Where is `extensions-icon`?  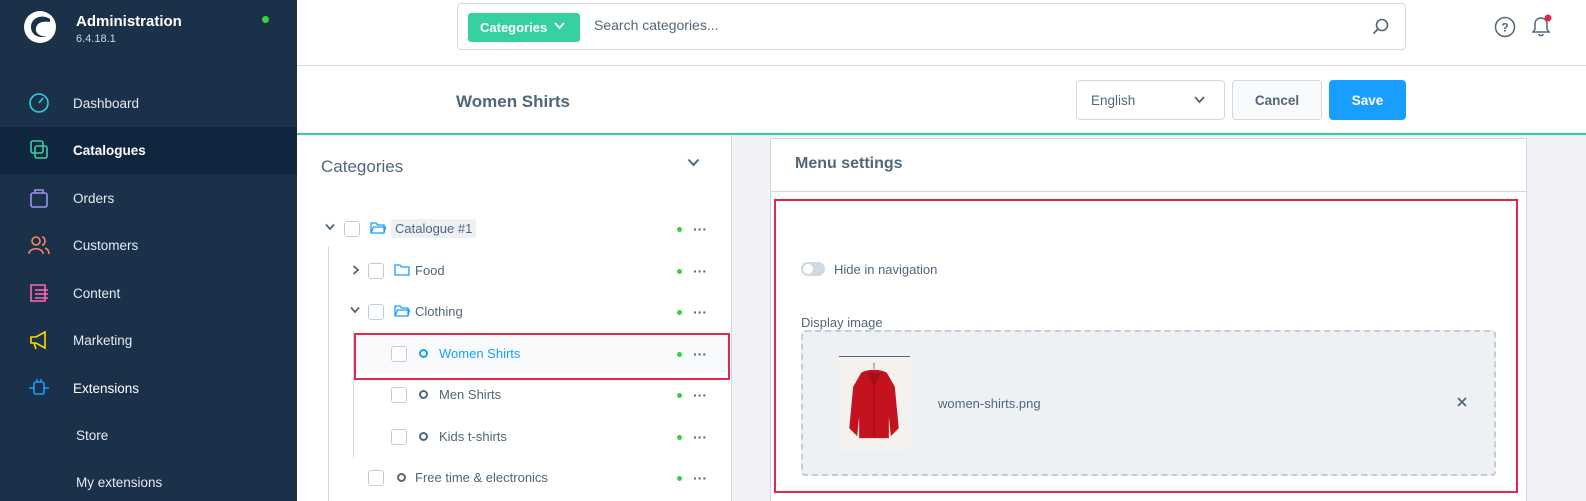 extensions-icon is located at coordinates (39, 387).